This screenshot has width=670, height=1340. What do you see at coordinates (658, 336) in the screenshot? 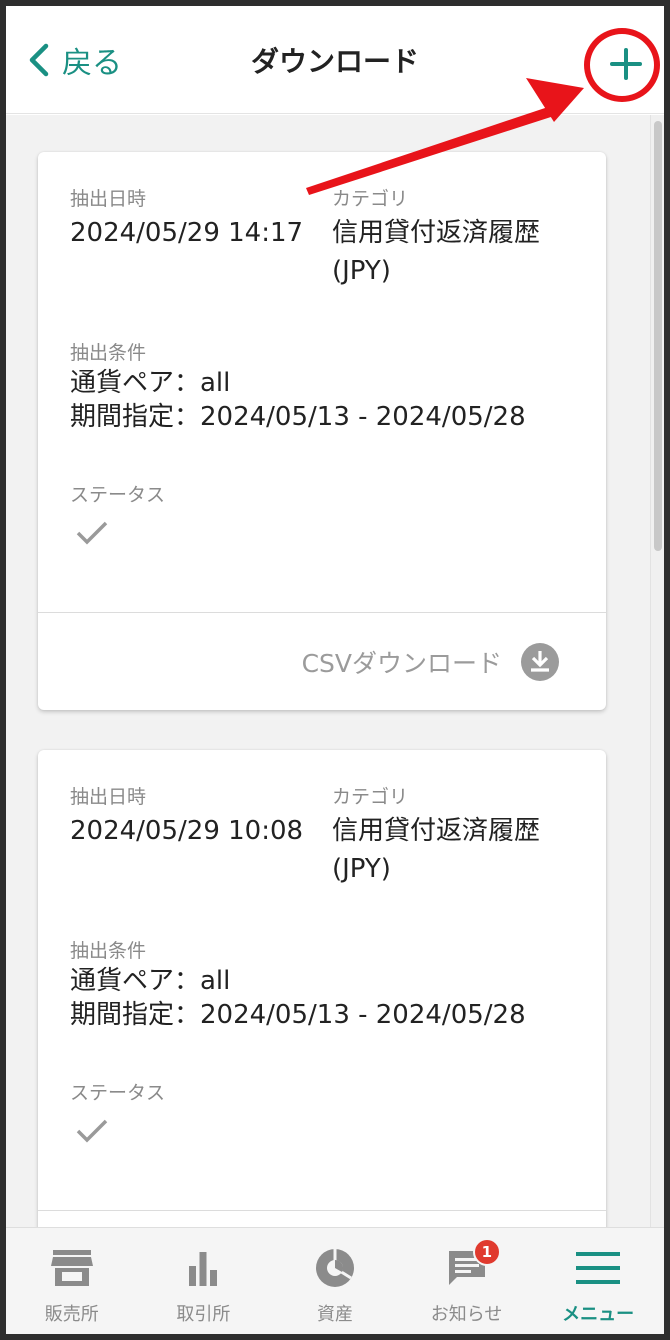
I see `scrollbar-thumb` at bounding box center [658, 336].